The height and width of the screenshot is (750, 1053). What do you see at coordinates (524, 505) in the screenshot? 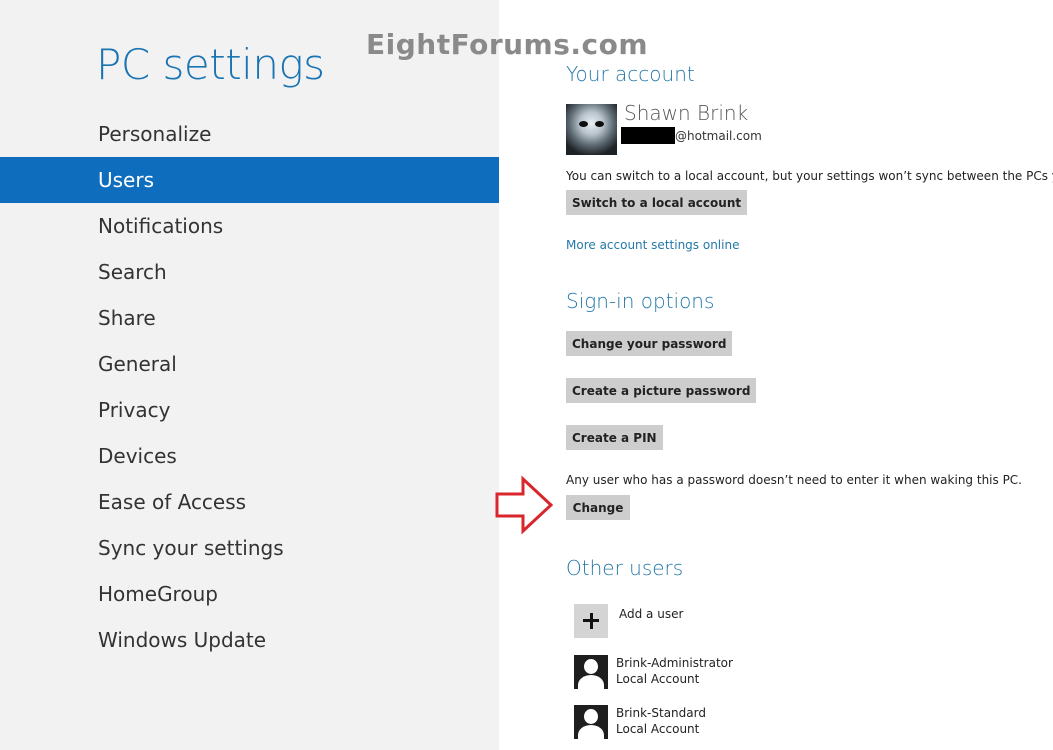
I see `right-arrow-outline-icon` at bounding box center [524, 505].